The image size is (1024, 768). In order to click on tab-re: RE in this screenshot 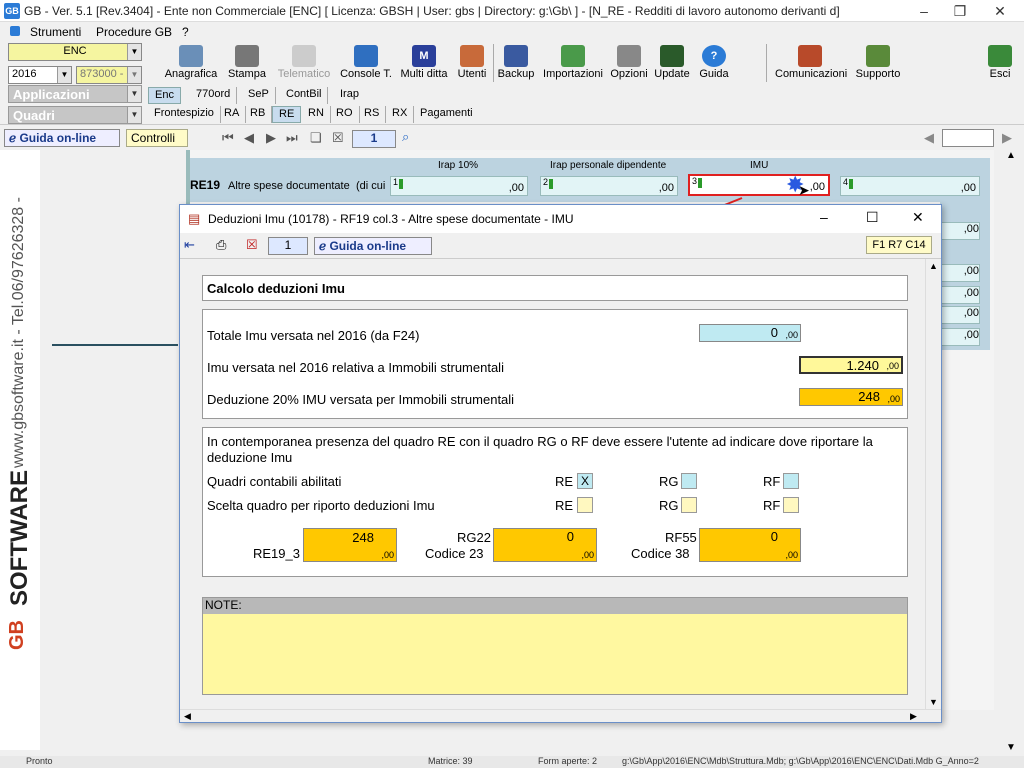, I will do `click(287, 114)`.